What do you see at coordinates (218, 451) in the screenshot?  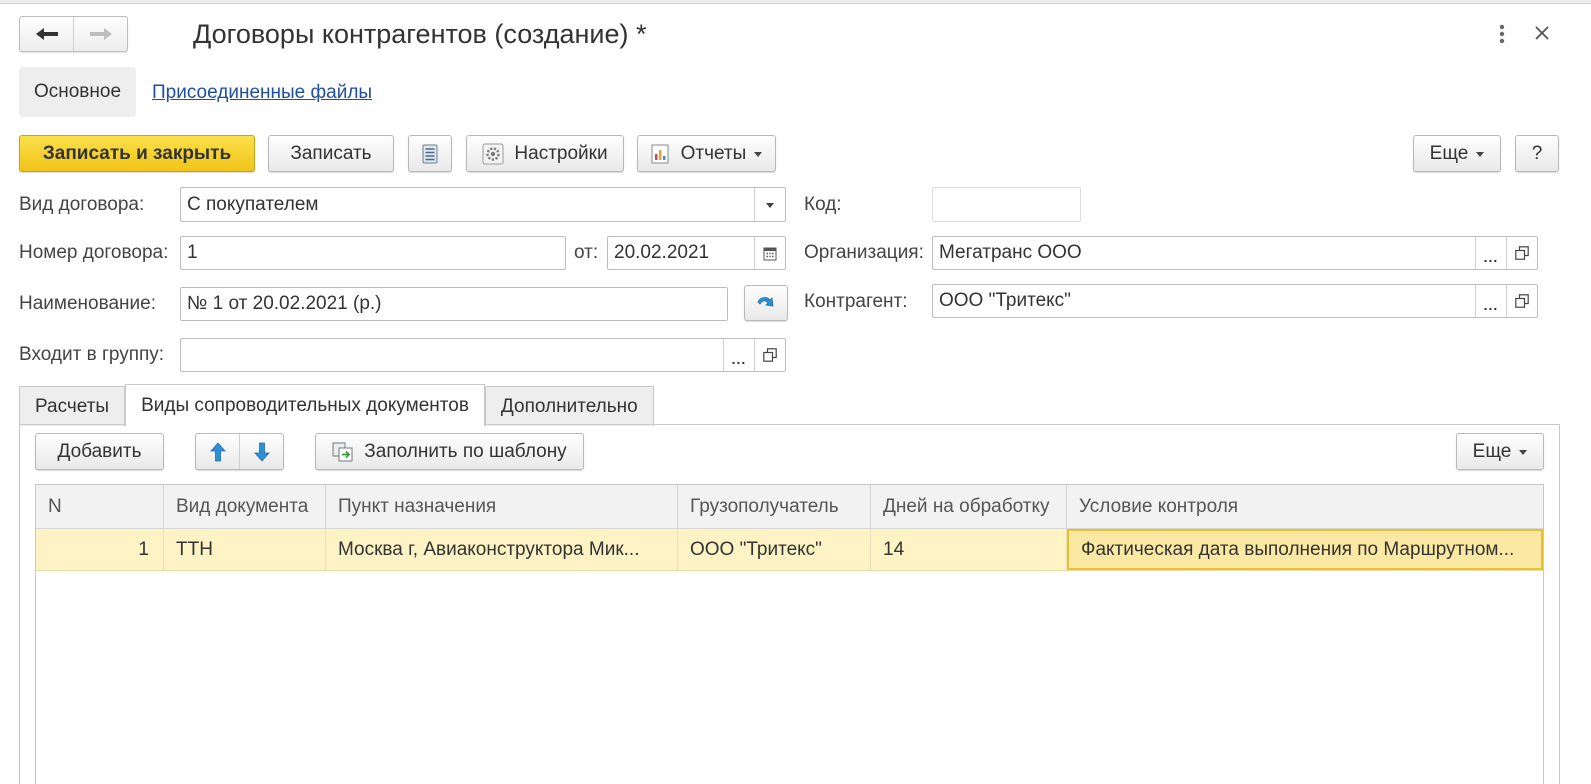 I see `move-up-button` at bounding box center [218, 451].